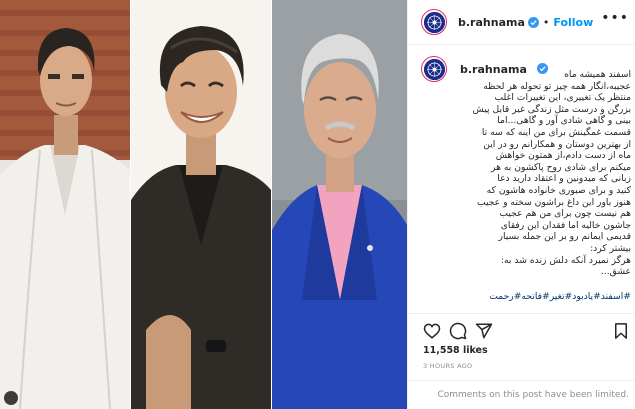 This screenshot has width=635, height=409. Describe the element at coordinates (621, 331) in the screenshot. I see `bookmark-icon` at that location.